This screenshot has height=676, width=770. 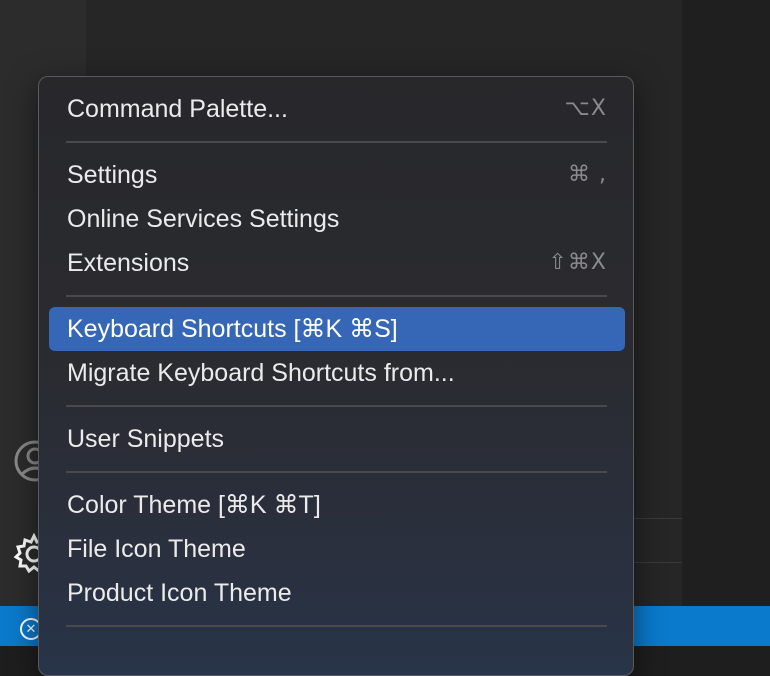 I want to click on menu-item-label: Settings, so click(x=112, y=175).